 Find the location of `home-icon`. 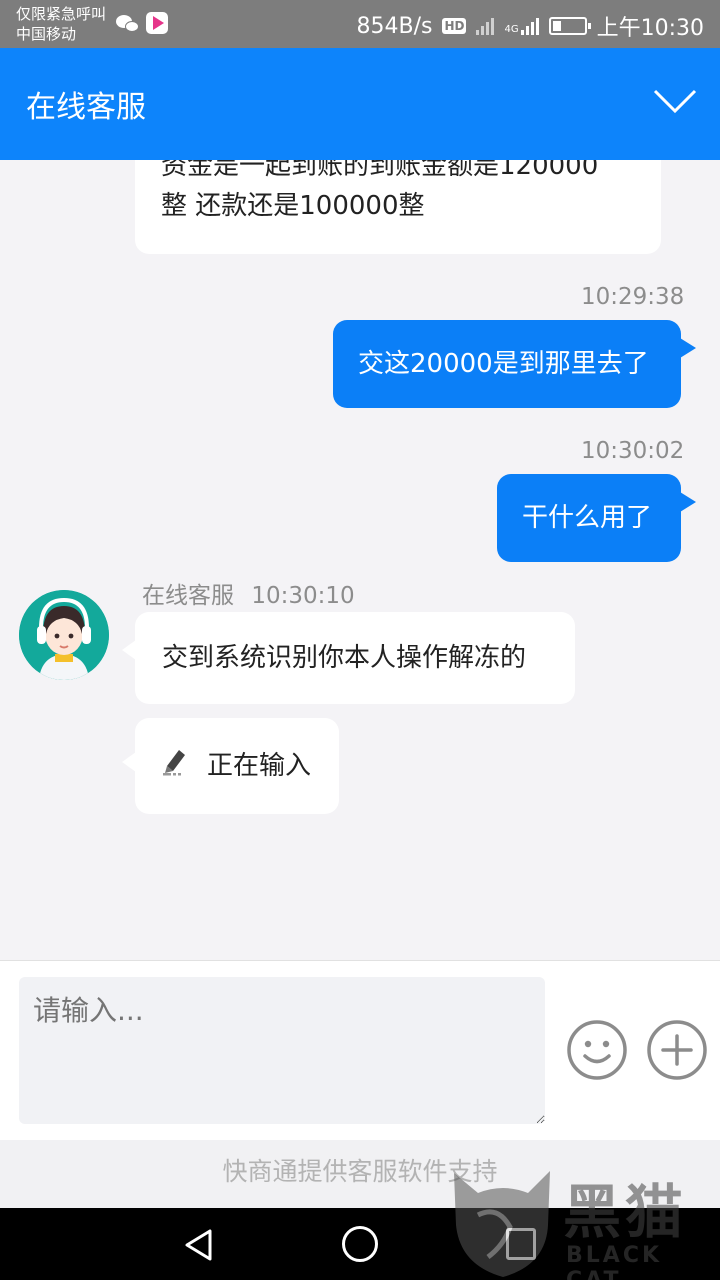

home-icon is located at coordinates (360, 1244).